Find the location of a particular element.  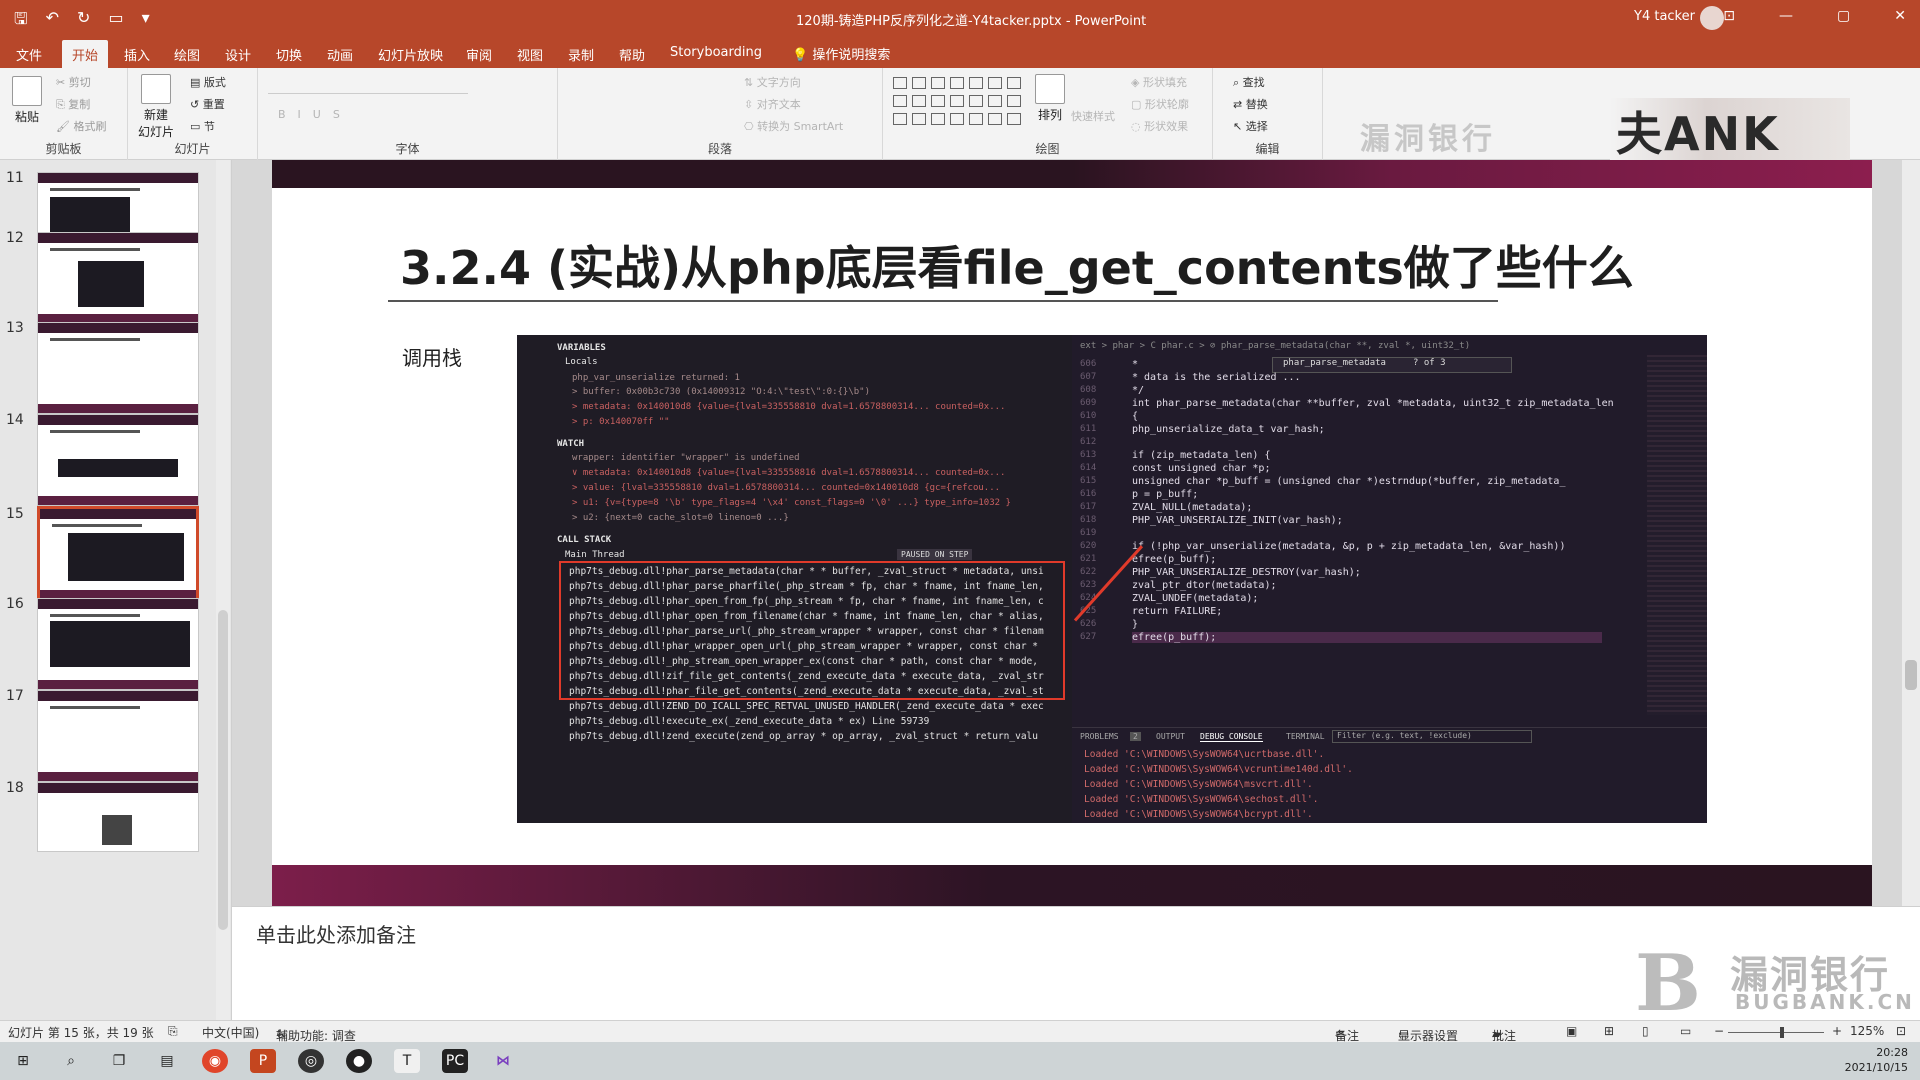

tab-help: 帮助 is located at coordinates (632, 54).